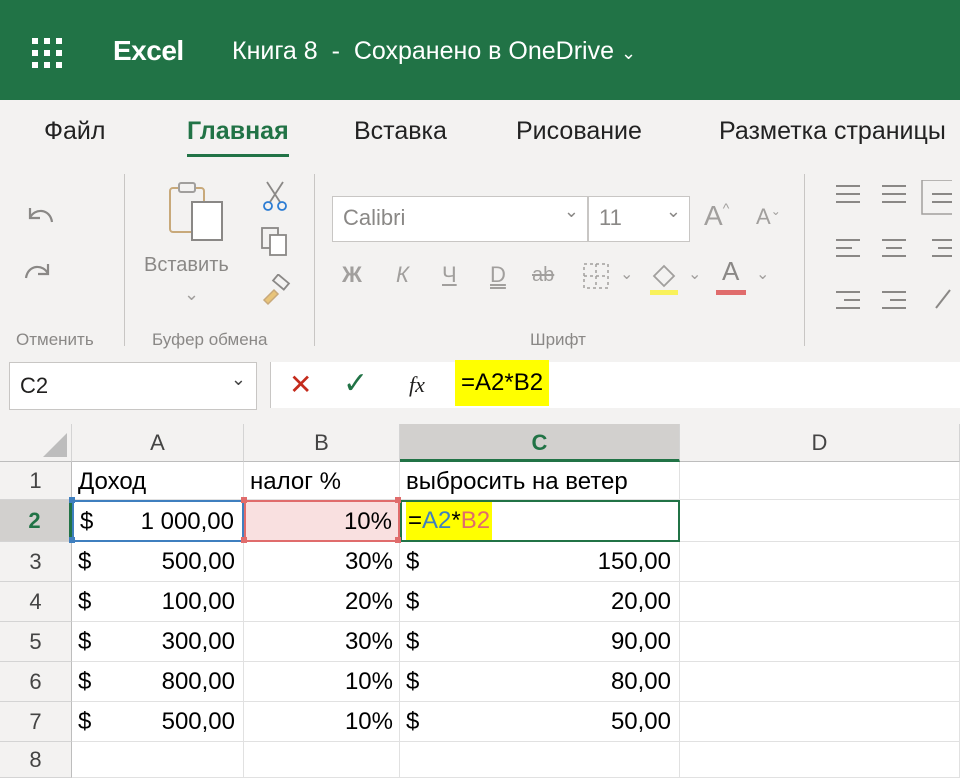  What do you see at coordinates (768, 217) in the screenshot?
I see `shrink-font-button: A⌄` at bounding box center [768, 217].